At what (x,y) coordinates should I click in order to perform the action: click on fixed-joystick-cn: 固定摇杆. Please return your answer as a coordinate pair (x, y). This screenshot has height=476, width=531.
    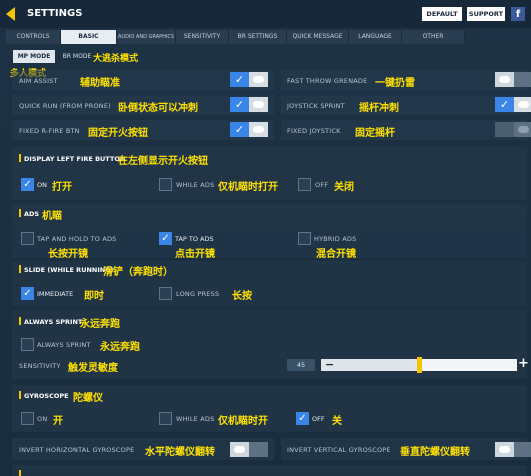
    Looking at the image, I should click on (375, 133).